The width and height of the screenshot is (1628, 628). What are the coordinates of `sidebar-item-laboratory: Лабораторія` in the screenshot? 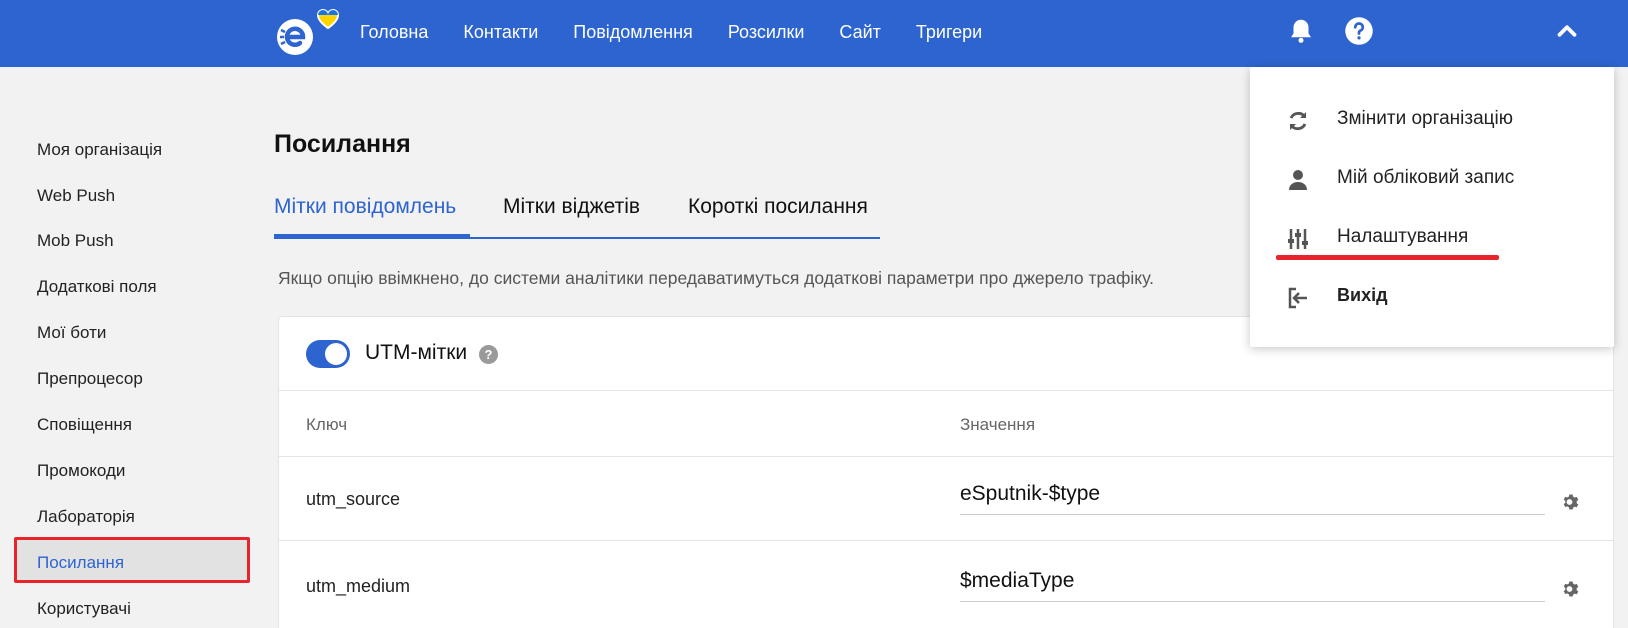 It's located at (86, 517).